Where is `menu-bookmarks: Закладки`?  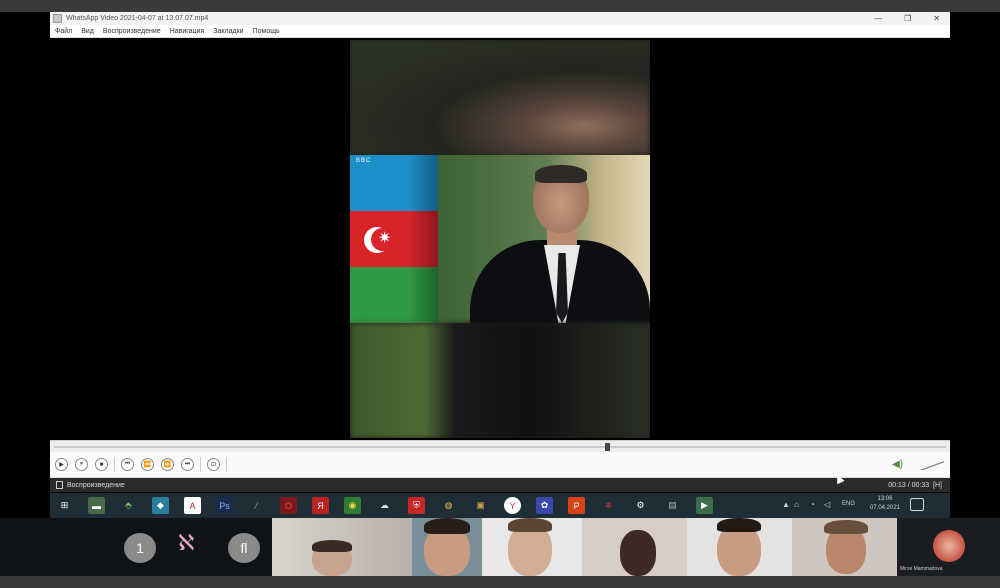 menu-bookmarks: Закладки is located at coordinates (228, 31).